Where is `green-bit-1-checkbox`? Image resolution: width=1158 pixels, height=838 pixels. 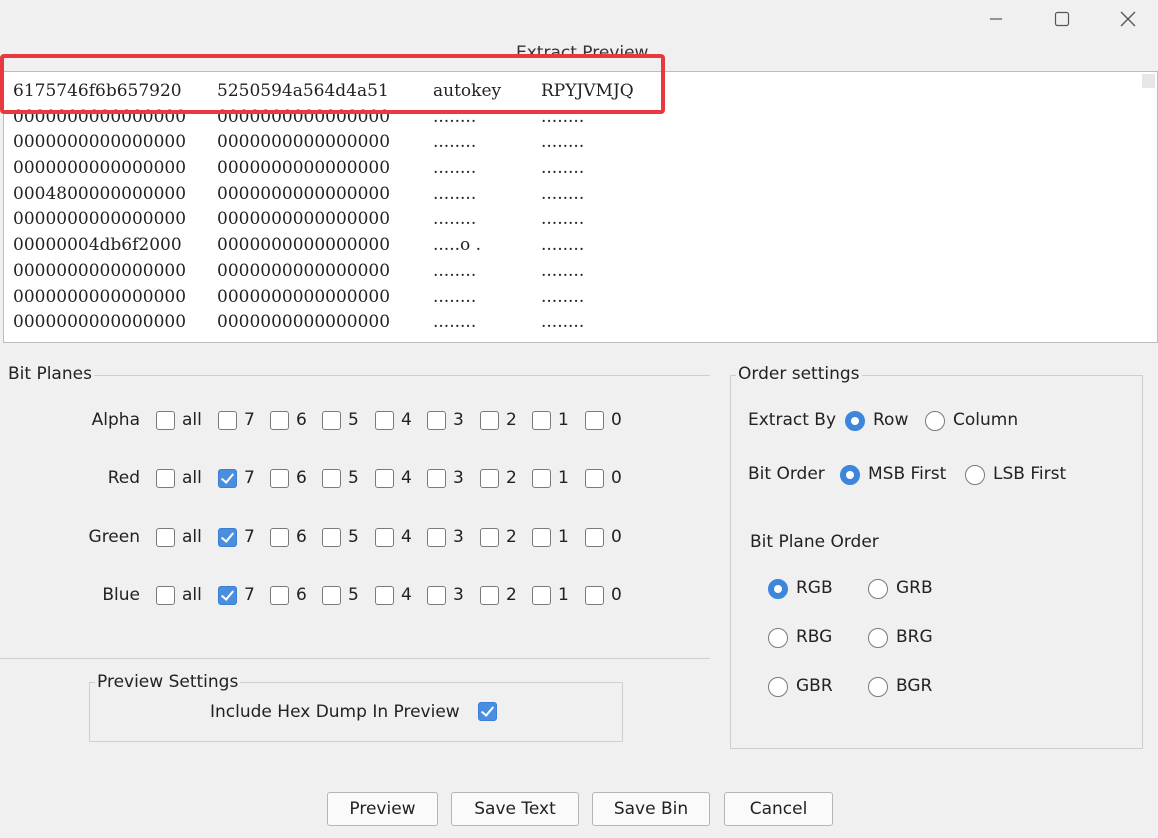
green-bit-1-checkbox is located at coordinates (541, 537).